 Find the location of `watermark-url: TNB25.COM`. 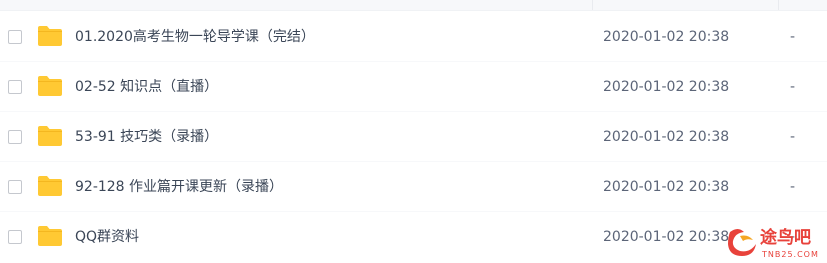

watermark-url: TNB25.COM is located at coordinates (790, 254).